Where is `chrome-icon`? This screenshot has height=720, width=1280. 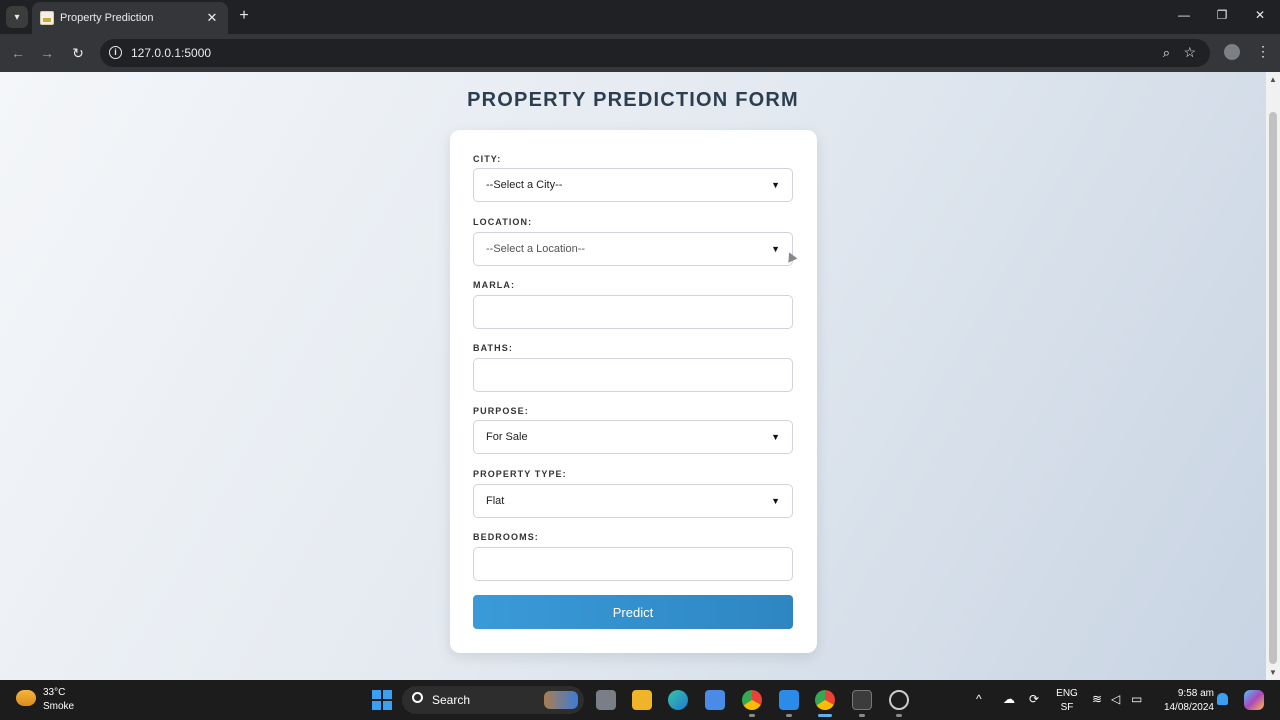
chrome-icon is located at coordinates (825, 700).